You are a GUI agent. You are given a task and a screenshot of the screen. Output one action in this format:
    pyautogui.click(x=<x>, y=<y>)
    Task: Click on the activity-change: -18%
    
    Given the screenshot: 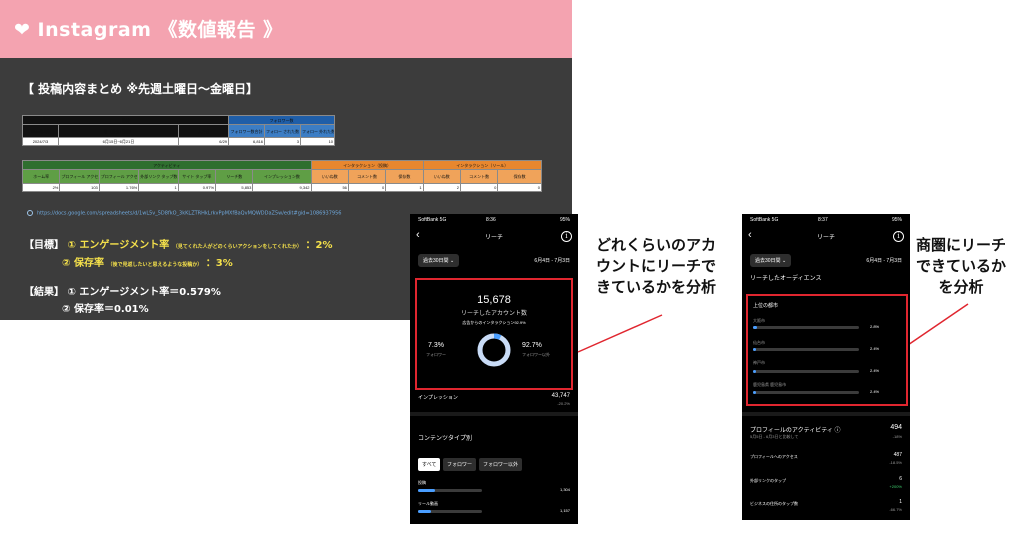 What is the action you would take?
    pyautogui.click(x=897, y=436)
    